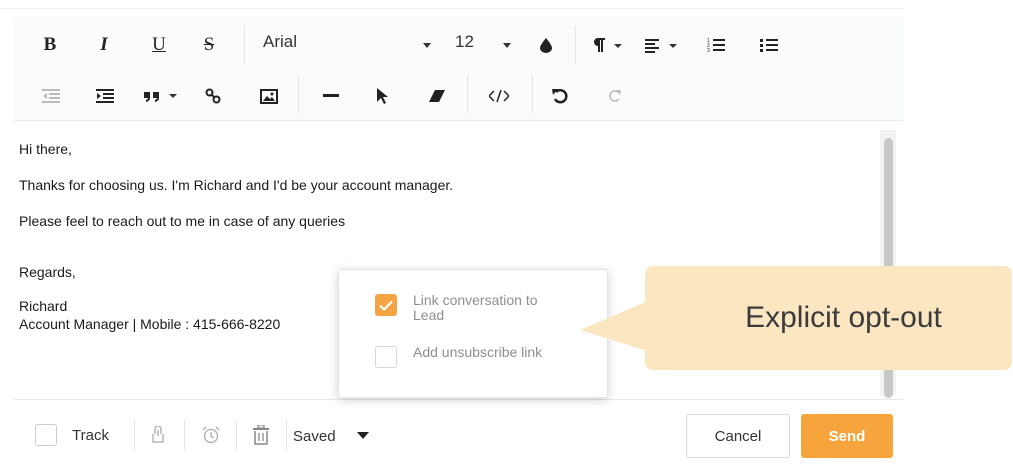 Image resolution: width=1013 pixels, height=466 pixels. I want to click on quote-icon, so click(162, 96).